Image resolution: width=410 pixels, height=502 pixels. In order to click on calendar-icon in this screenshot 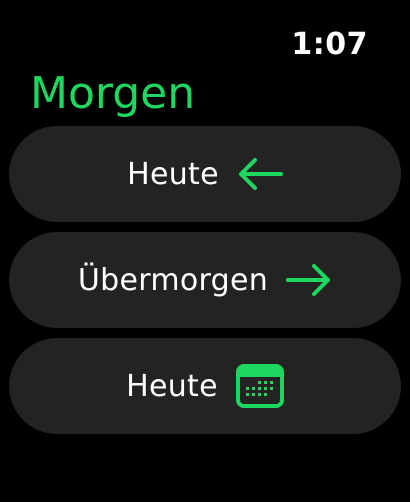, I will do `click(259, 386)`.